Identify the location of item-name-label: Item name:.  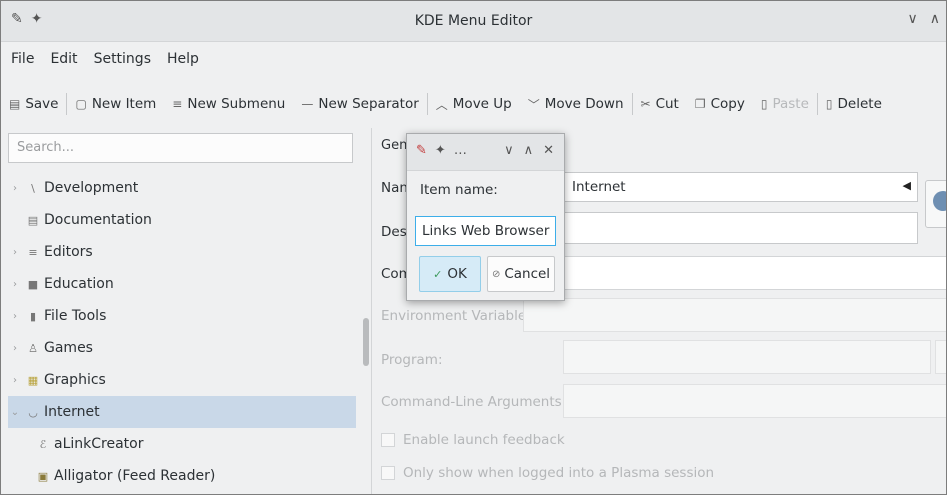
(459, 190).